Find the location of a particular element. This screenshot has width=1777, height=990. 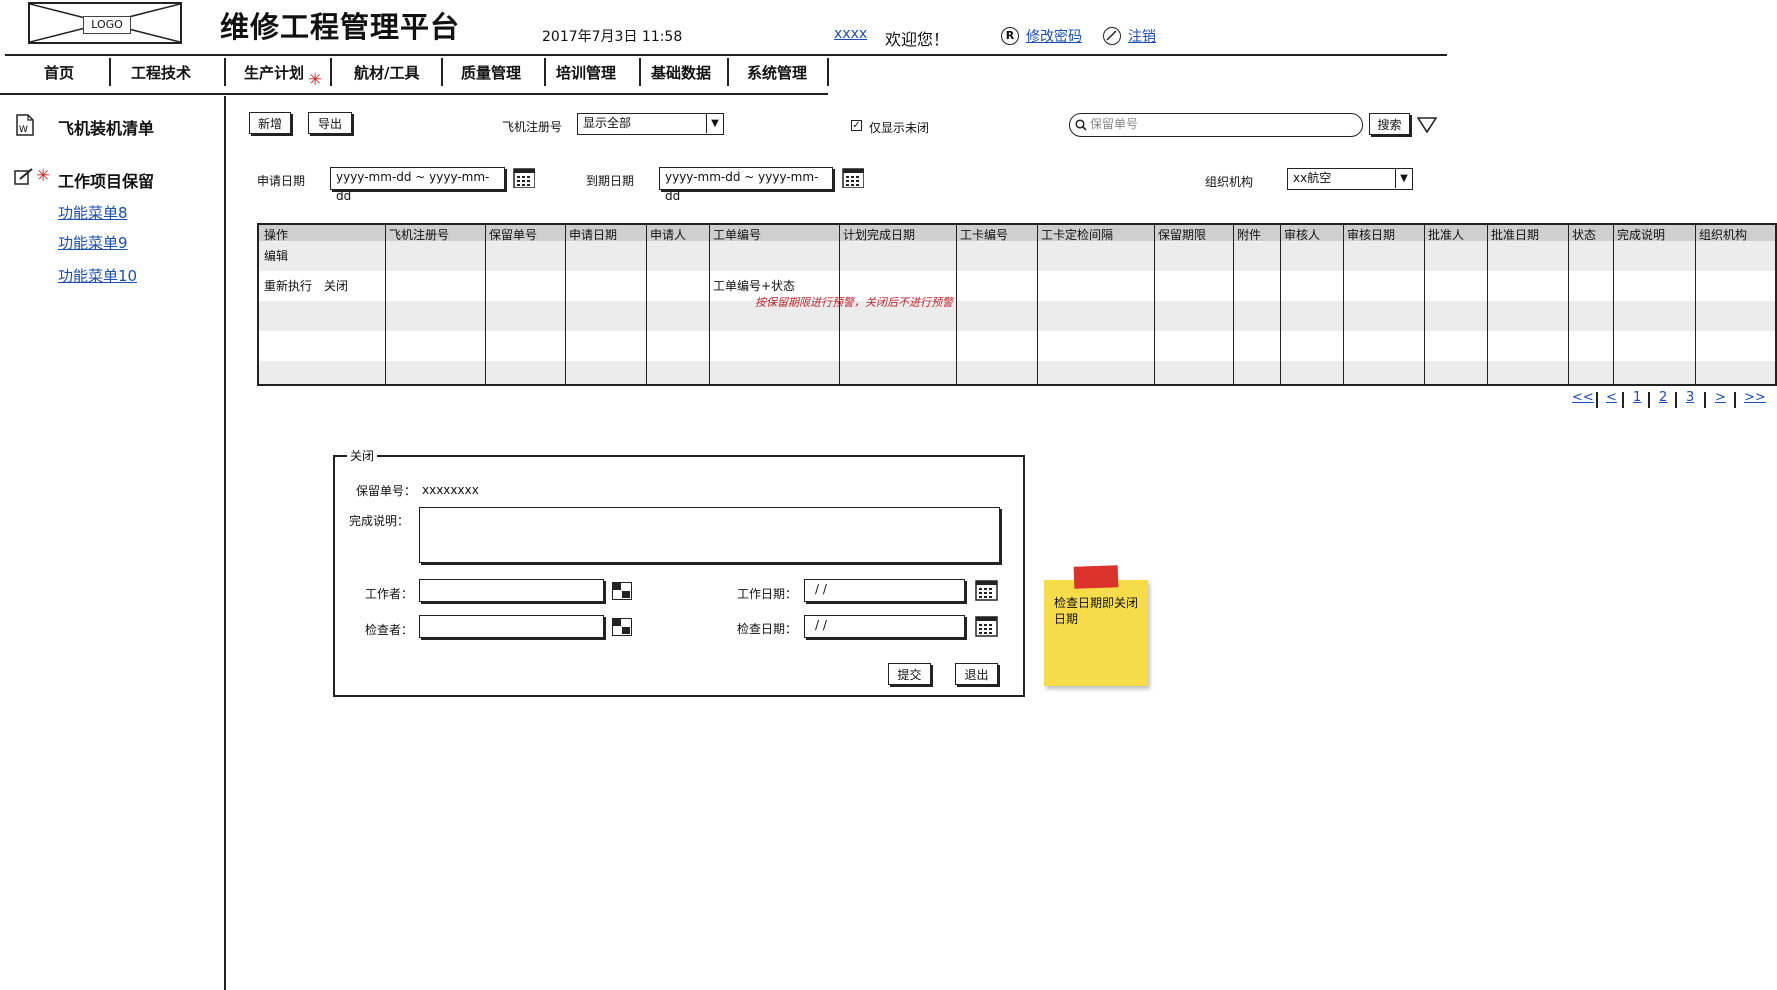

column-header: 状态 is located at coordinates (1584, 234).